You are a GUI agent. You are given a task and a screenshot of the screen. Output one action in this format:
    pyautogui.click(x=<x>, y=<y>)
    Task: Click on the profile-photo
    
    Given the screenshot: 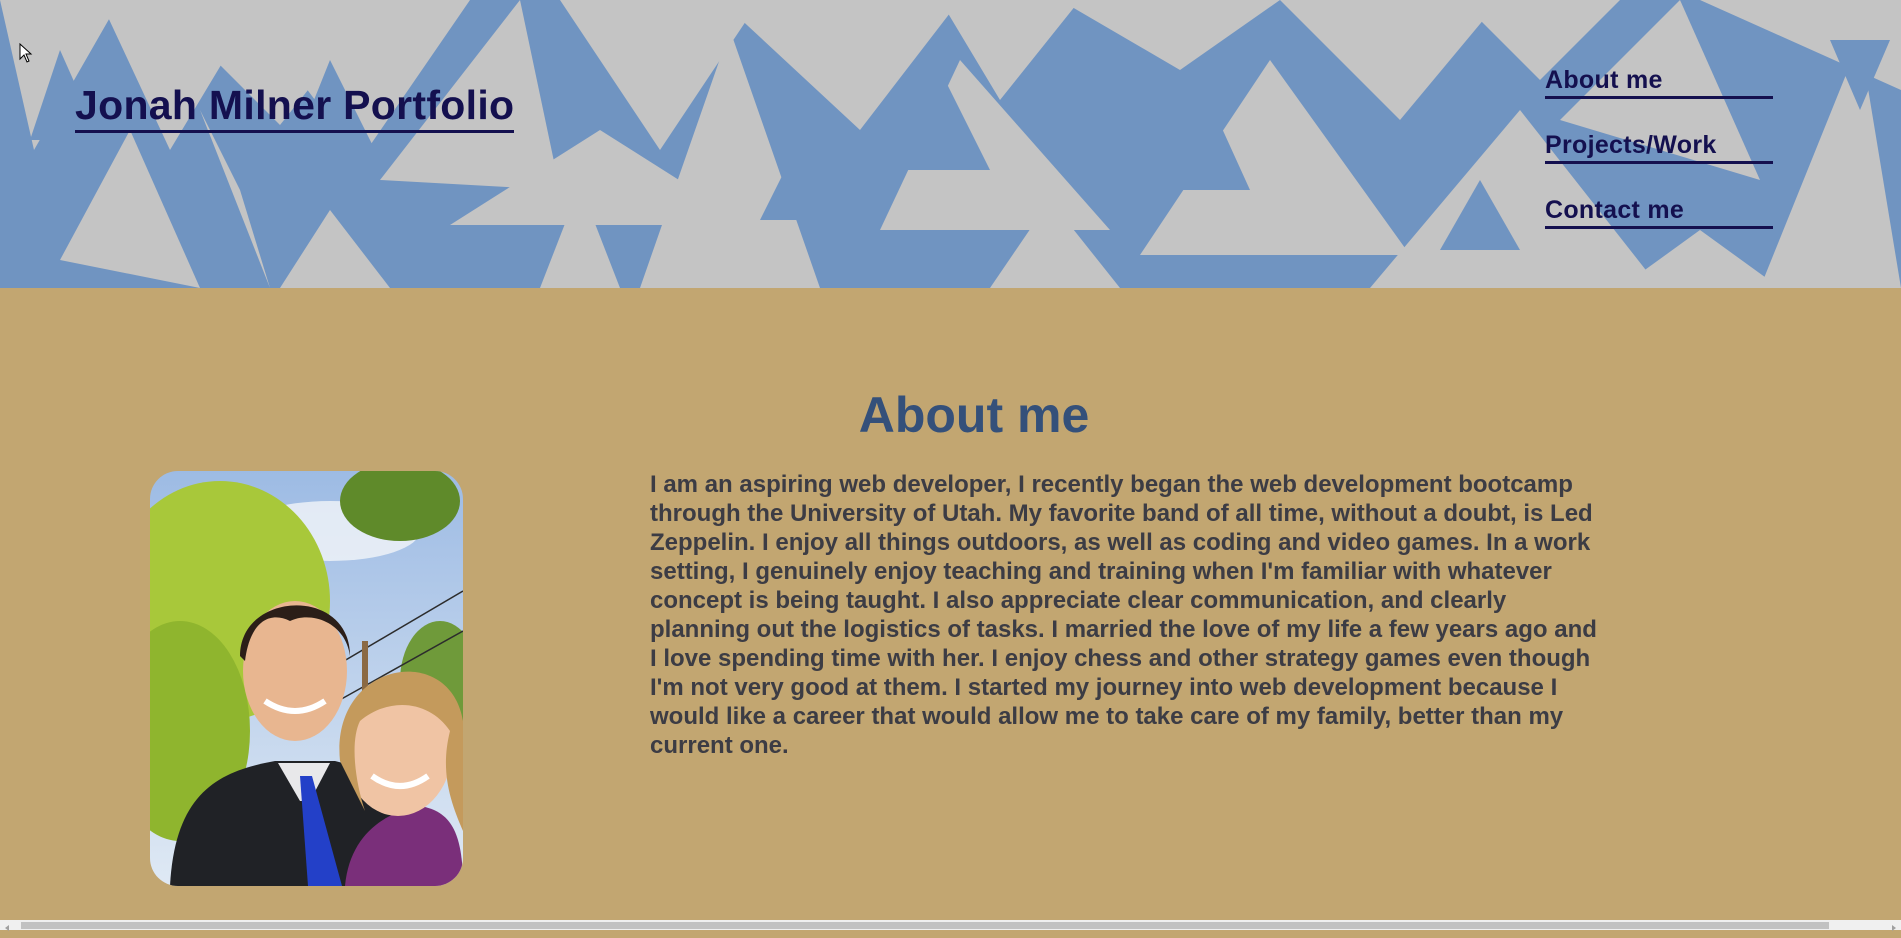 What is the action you would take?
    pyautogui.click(x=306, y=678)
    